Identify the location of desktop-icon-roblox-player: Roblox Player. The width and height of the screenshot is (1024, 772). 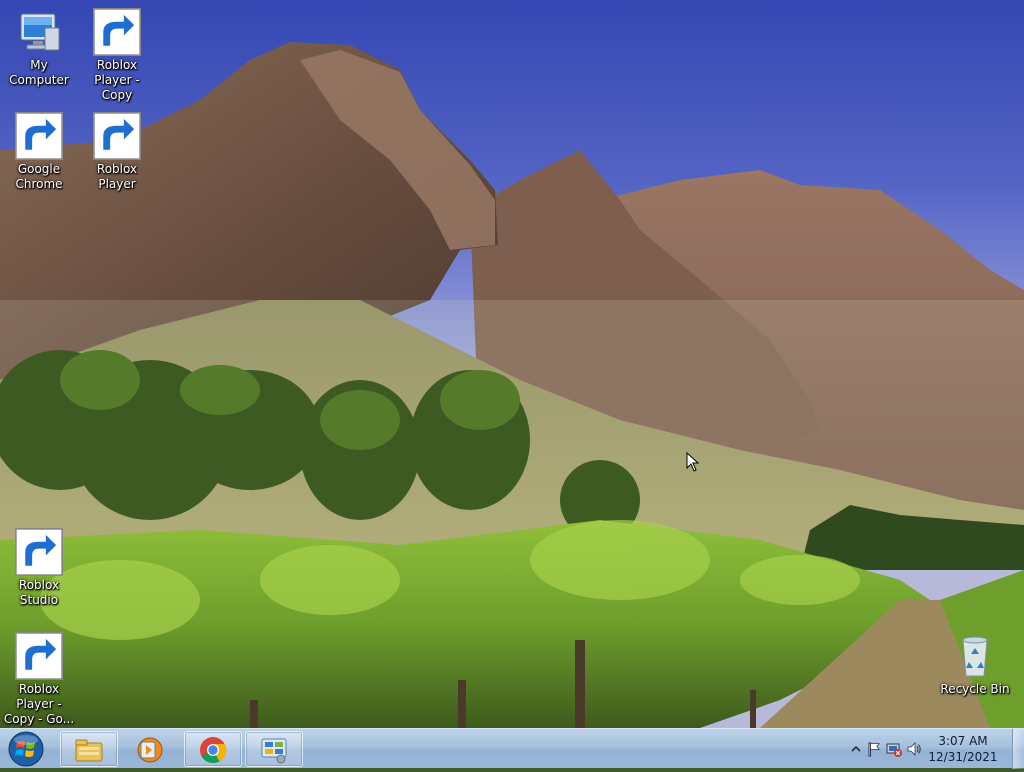
(117, 152).